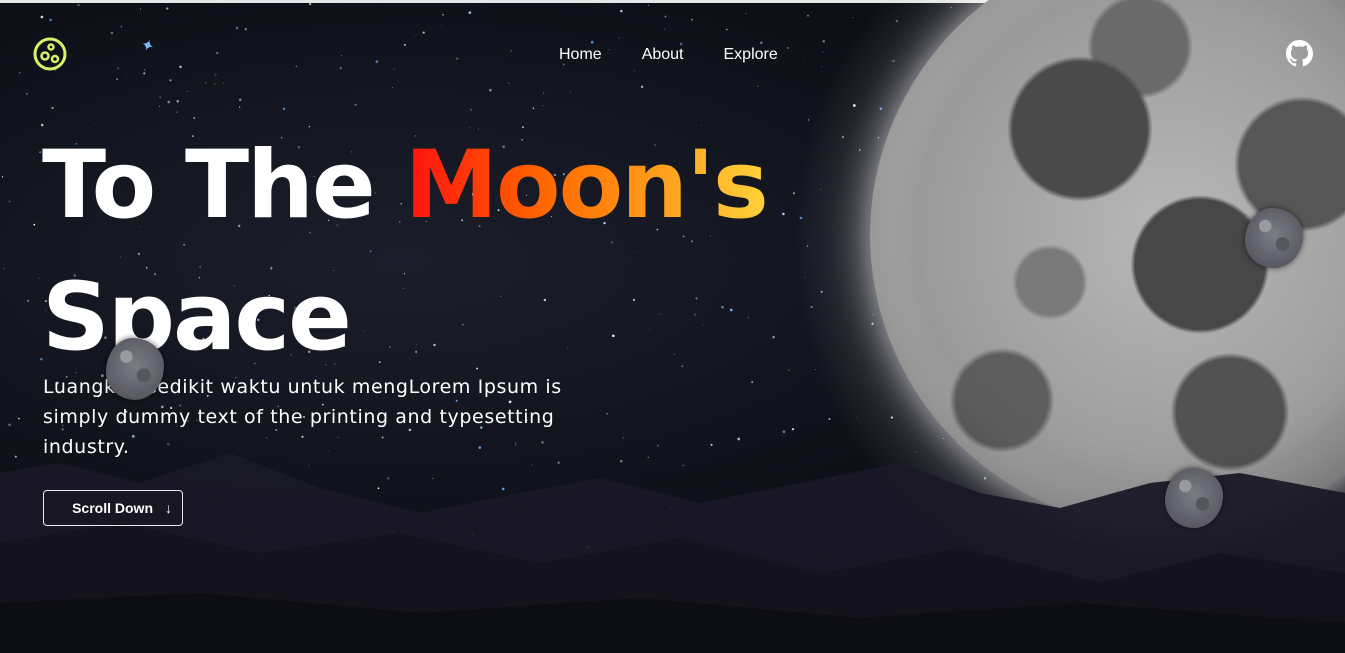 This screenshot has width=1345, height=653. I want to click on nav-explore: Explore, so click(751, 55).